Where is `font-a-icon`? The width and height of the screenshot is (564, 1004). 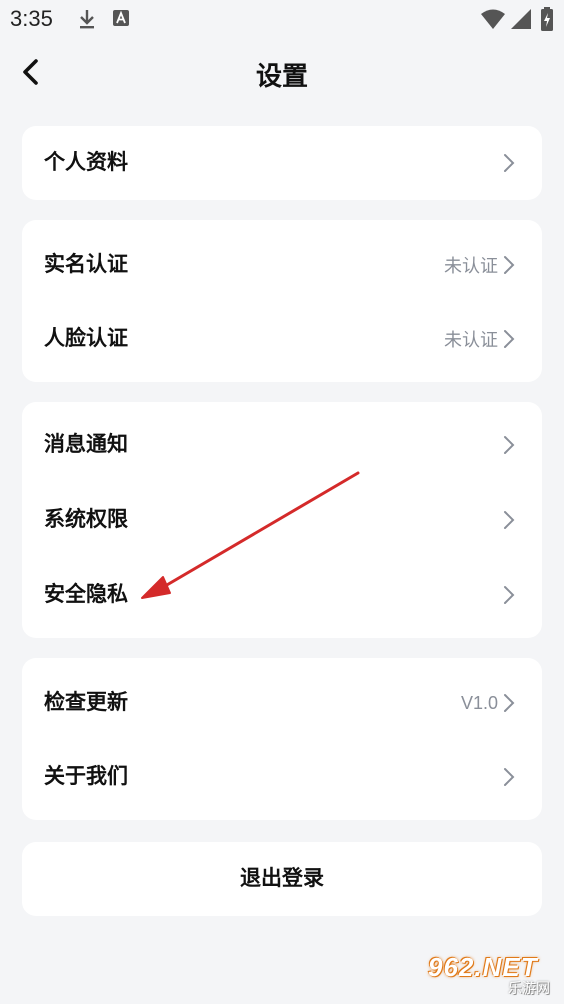
font-a-icon is located at coordinates (121, 18).